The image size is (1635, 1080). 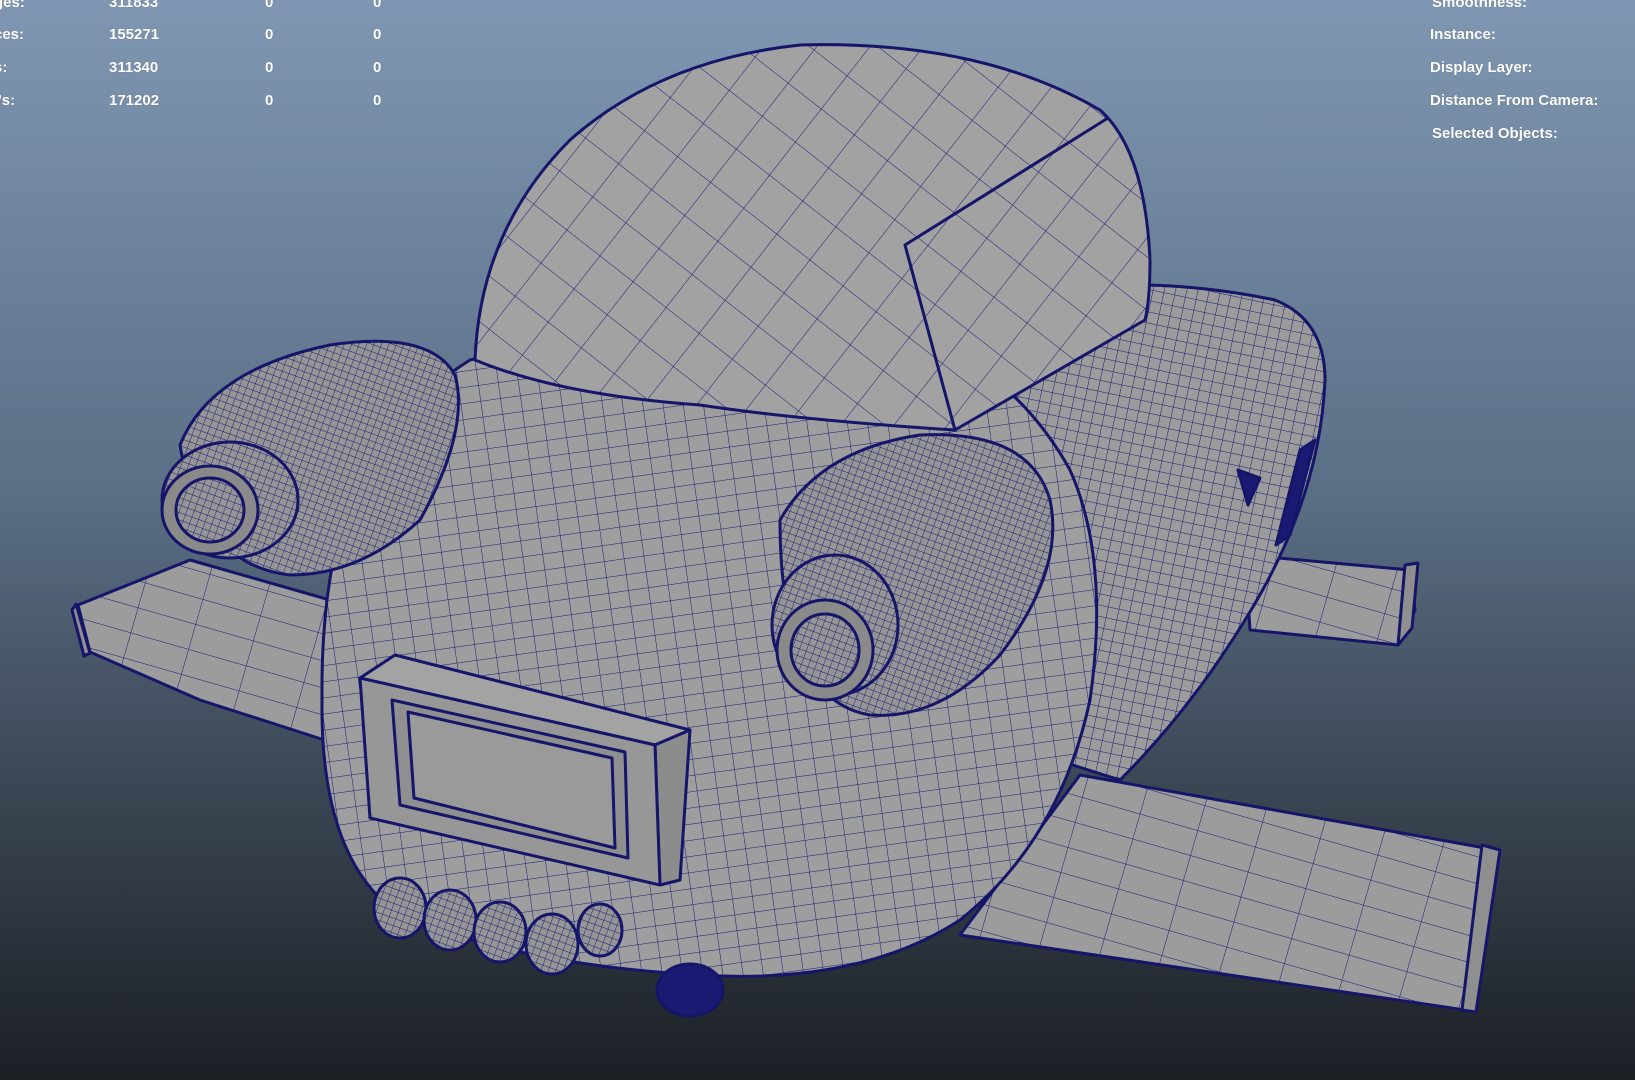 What do you see at coordinates (12, 5) in the screenshot?
I see `hud-label: ges:` at bounding box center [12, 5].